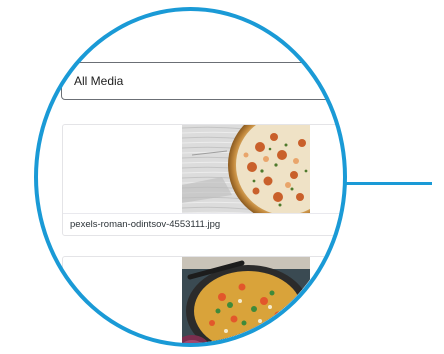  What do you see at coordinates (202, 81) in the screenshot?
I see `media-type-select: All Media` at bounding box center [202, 81].